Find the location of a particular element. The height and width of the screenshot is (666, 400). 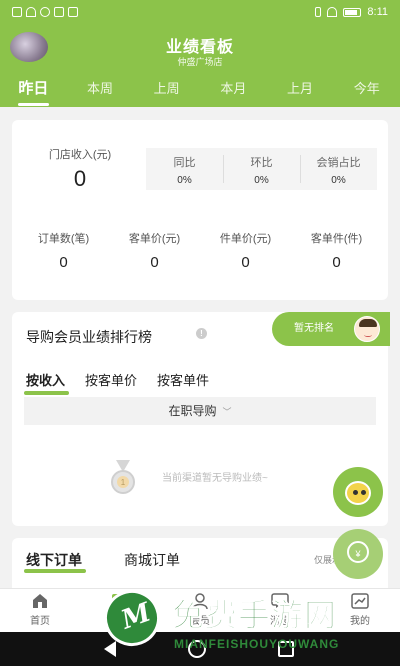

no-rank-label: 暂无排名 is located at coordinates (314, 328).